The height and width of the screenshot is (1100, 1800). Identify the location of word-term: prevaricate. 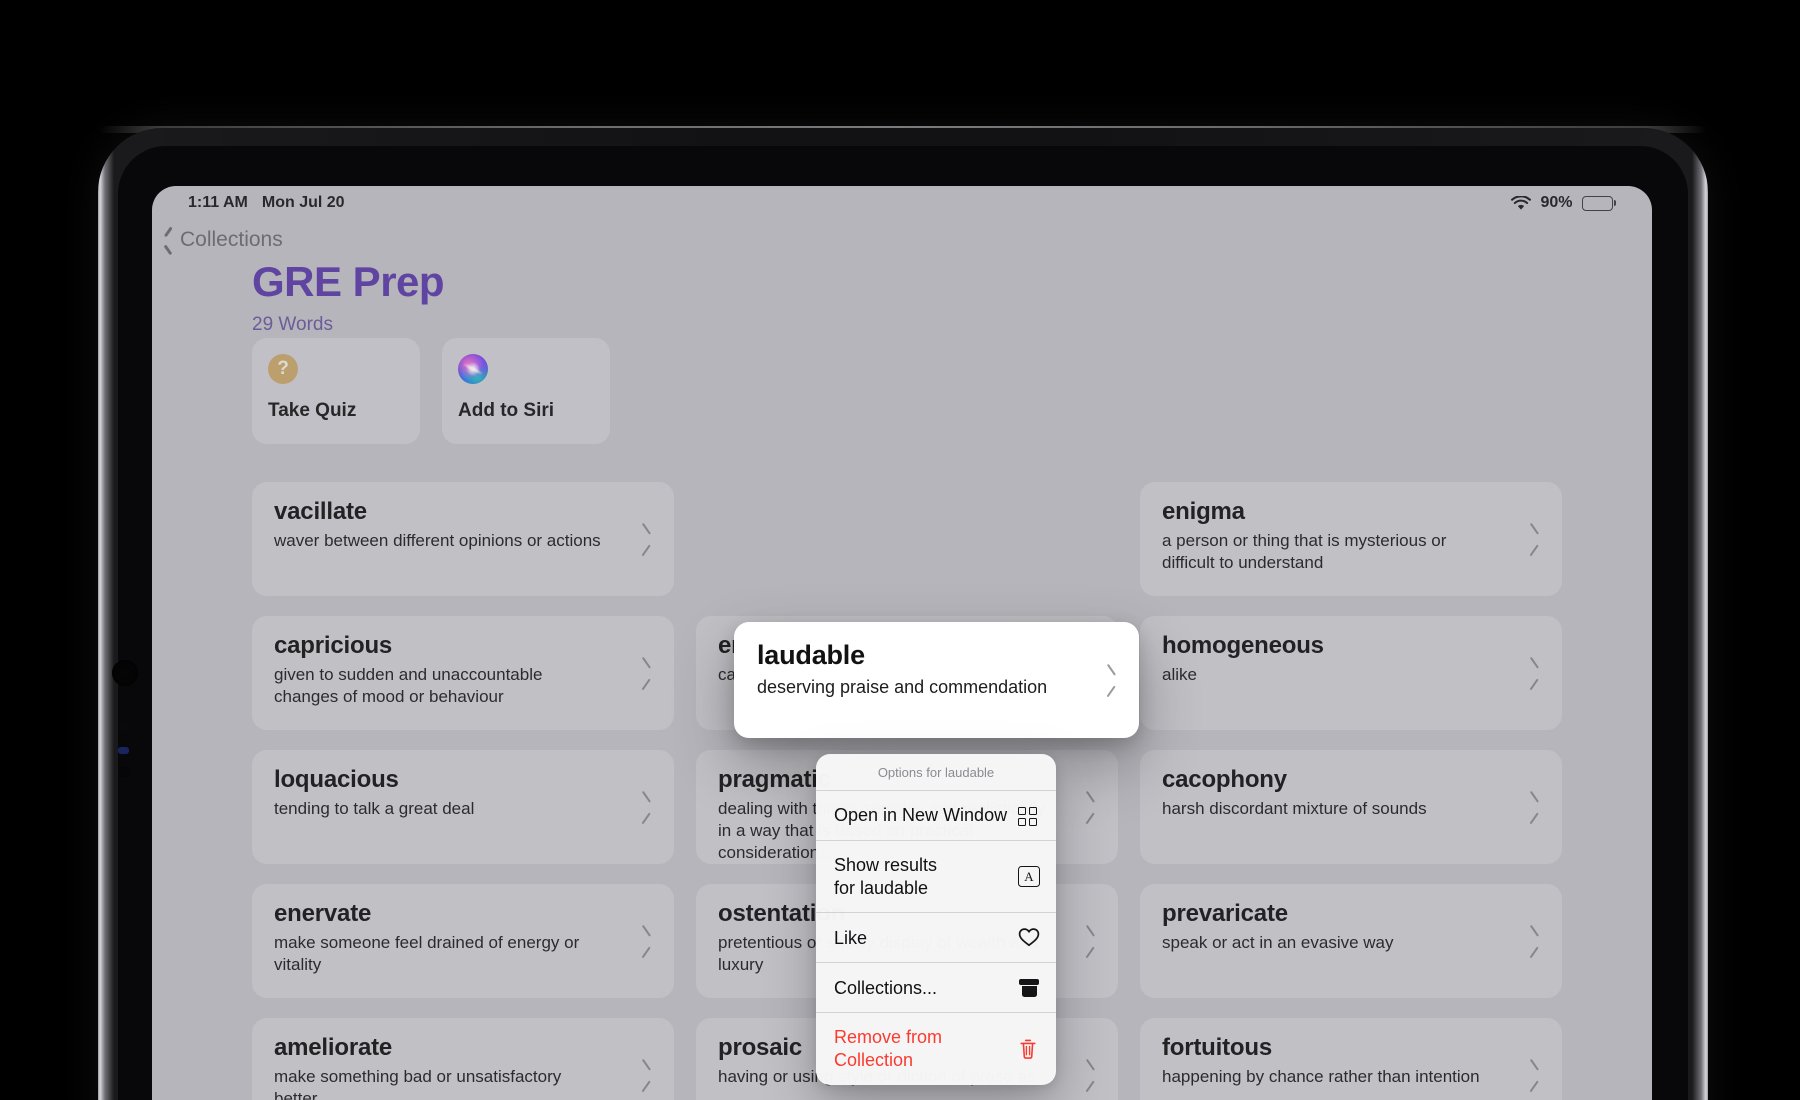
(1225, 913).